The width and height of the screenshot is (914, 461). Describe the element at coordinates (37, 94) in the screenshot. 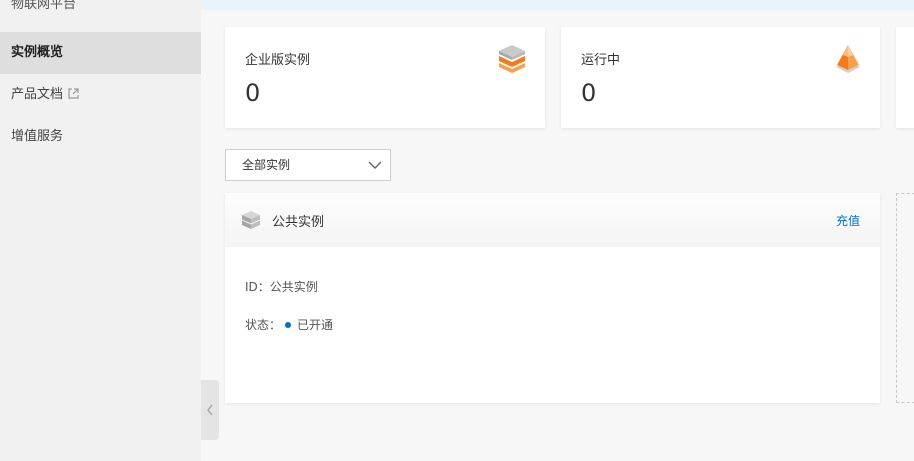

I see `sidebar-item-label: 产品文档` at that location.